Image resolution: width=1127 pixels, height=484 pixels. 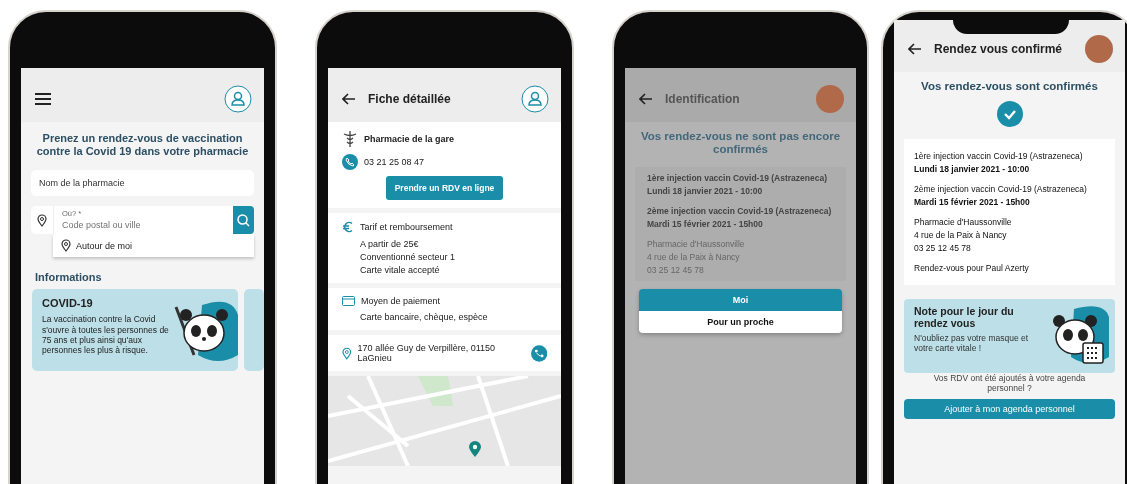 I want to click on section-title: Informations, so click(x=68, y=278).